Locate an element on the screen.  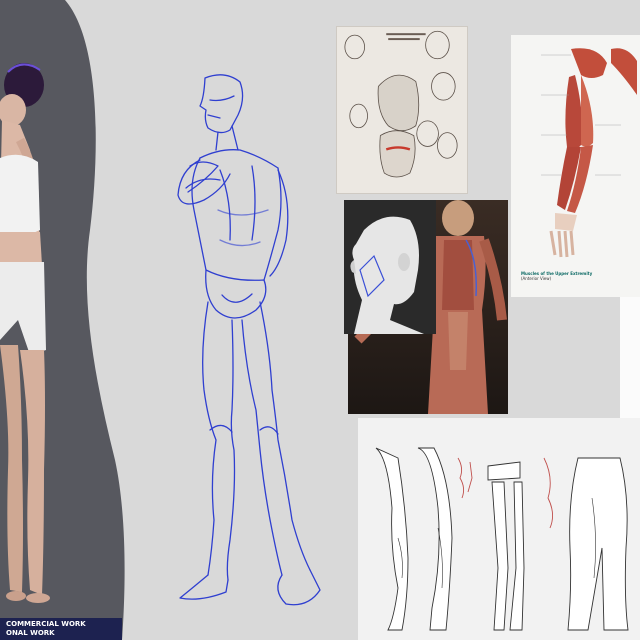
banner-line-1: COMMERCIAL WORK is located at coordinates (46, 624).